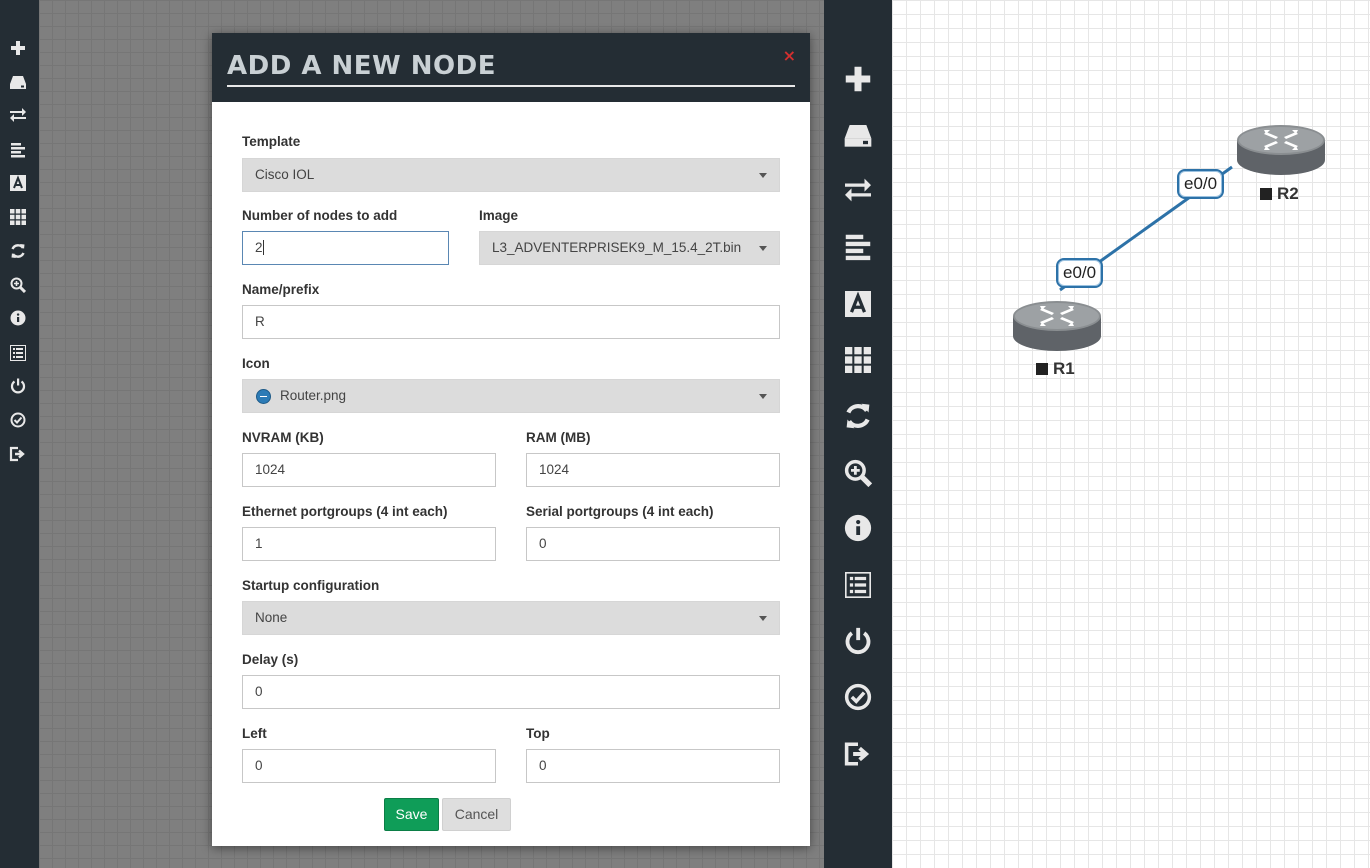 The width and height of the screenshot is (1370, 868). I want to click on node-r2, so click(1281, 151).